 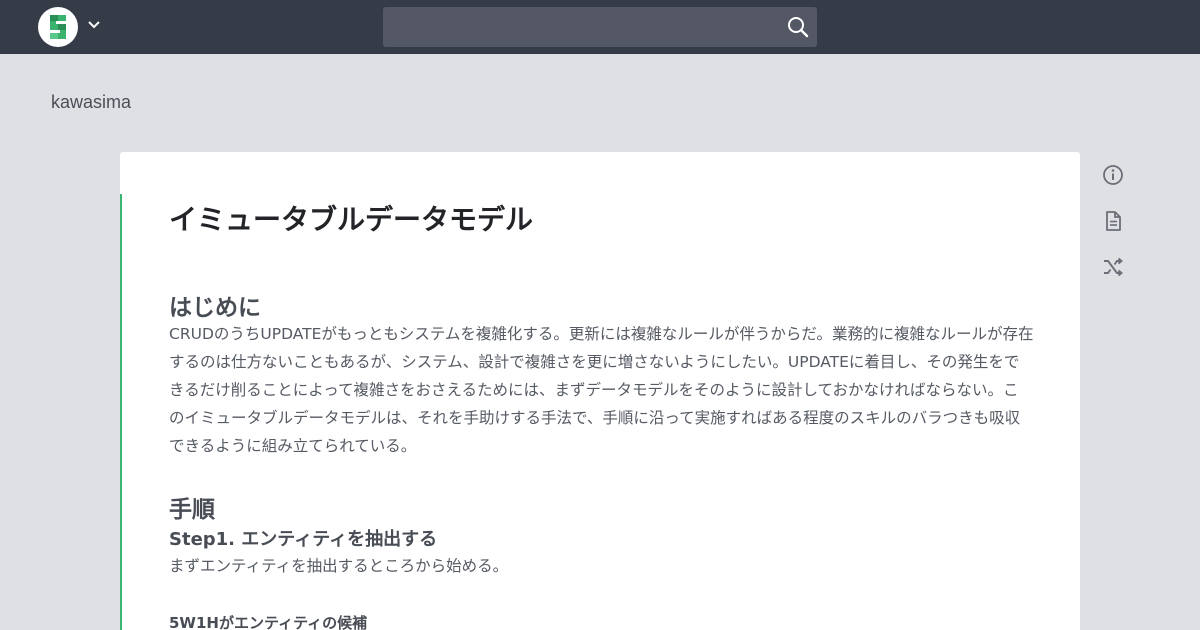 What do you see at coordinates (578, 27) in the screenshot?
I see `search-input` at bounding box center [578, 27].